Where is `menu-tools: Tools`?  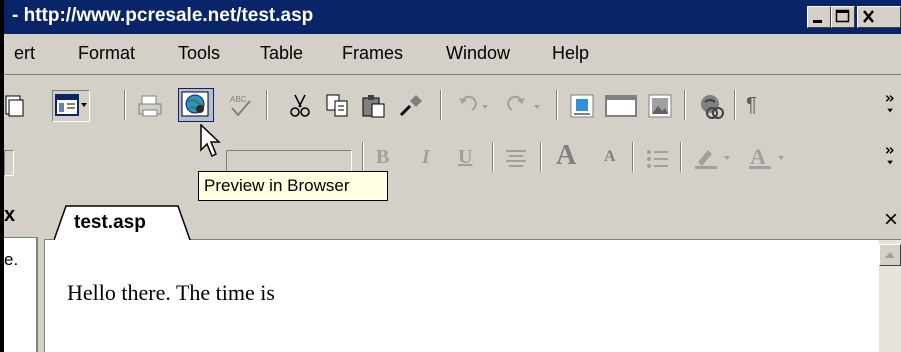
menu-tools: Tools is located at coordinates (199, 53).